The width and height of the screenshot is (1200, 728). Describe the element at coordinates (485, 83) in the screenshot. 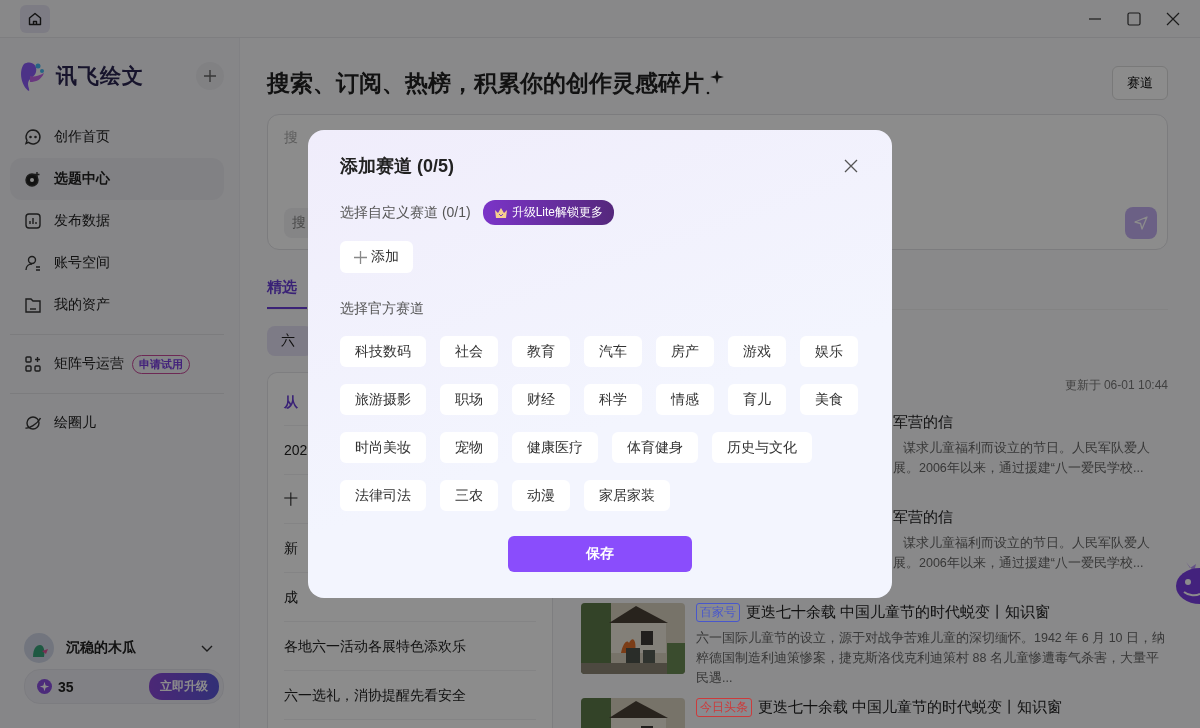

I see `page-title: 搜索、订阅、热榜，积累你的创作灵感碎片` at that location.